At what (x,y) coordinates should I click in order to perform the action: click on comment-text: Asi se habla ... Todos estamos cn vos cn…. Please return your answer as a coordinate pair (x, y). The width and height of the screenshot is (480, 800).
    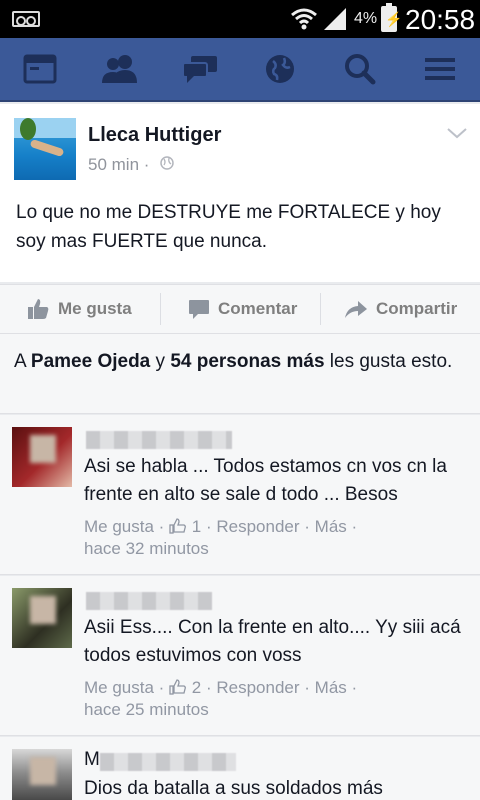
    Looking at the image, I should click on (265, 480).